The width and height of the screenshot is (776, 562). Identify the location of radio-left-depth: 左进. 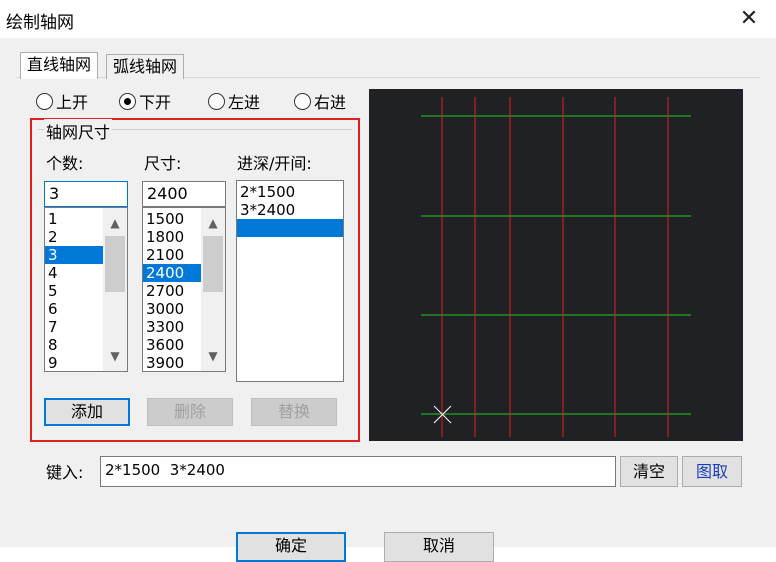
(234, 101).